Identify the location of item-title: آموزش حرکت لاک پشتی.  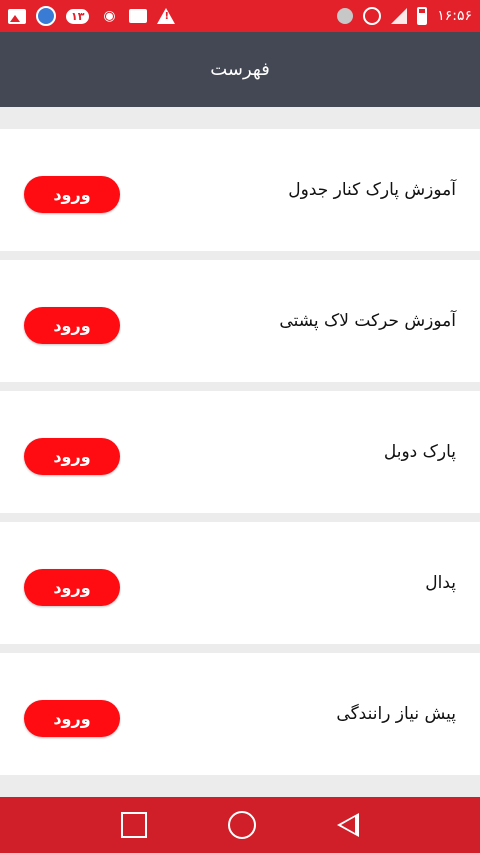
(367, 321).